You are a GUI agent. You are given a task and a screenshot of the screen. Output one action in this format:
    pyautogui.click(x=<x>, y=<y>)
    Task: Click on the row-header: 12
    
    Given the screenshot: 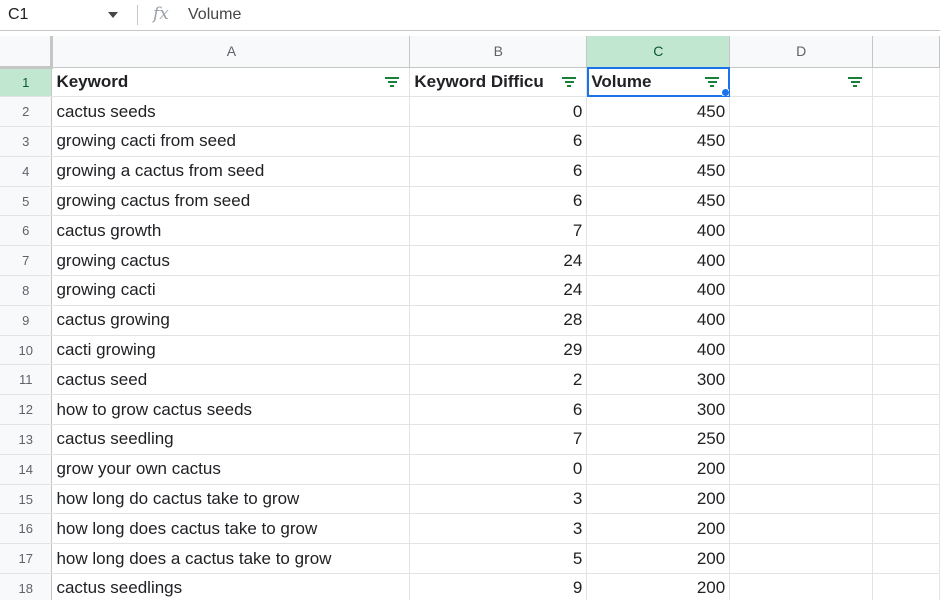 What is the action you would take?
    pyautogui.click(x=26, y=410)
    